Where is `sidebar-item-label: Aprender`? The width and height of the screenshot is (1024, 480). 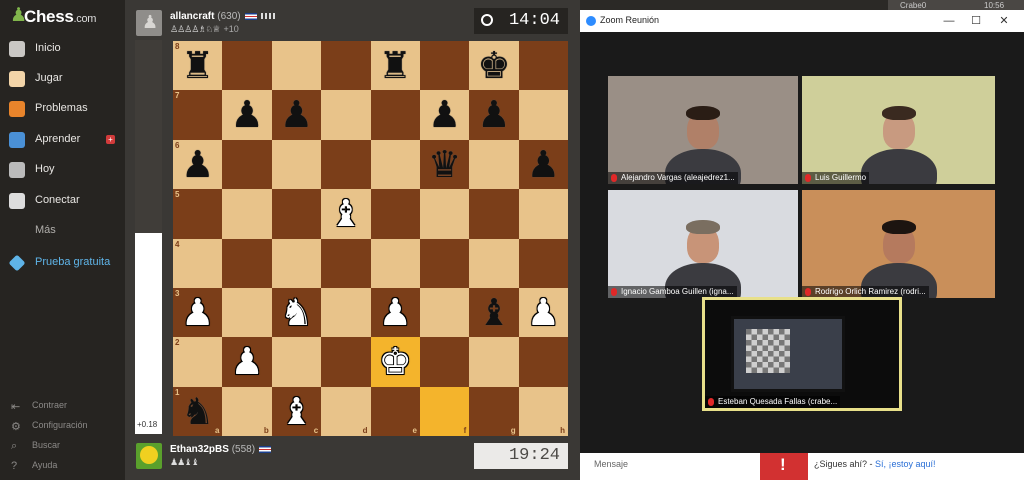
sidebar-item-label: Aprender is located at coordinates (58, 139).